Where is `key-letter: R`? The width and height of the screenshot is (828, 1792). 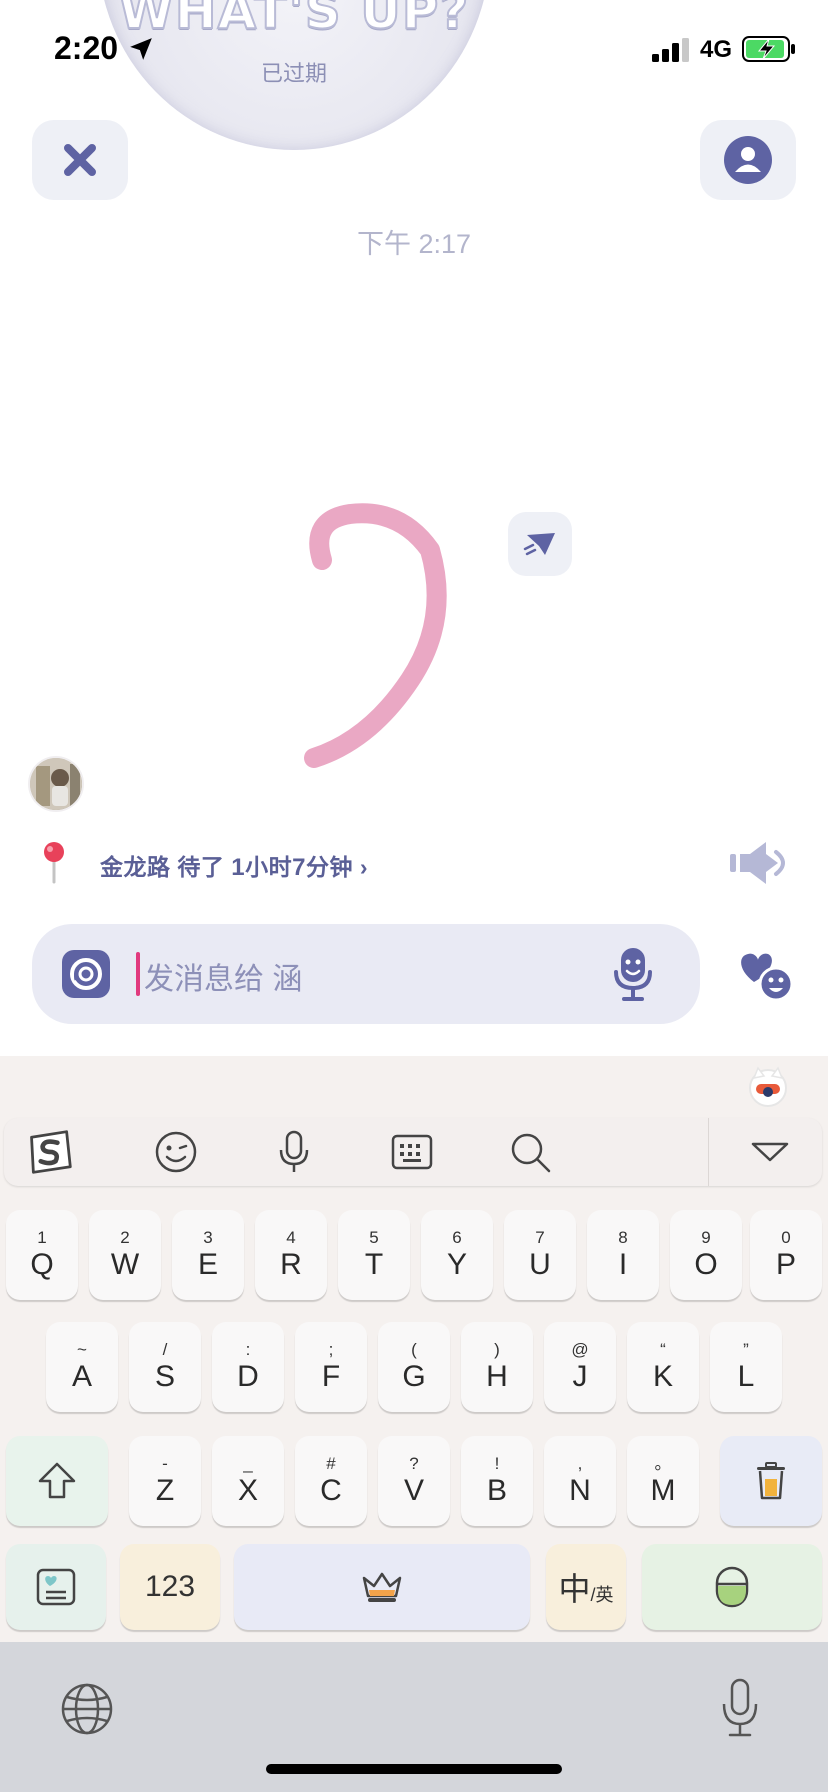 key-letter: R is located at coordinates (291, 1264).